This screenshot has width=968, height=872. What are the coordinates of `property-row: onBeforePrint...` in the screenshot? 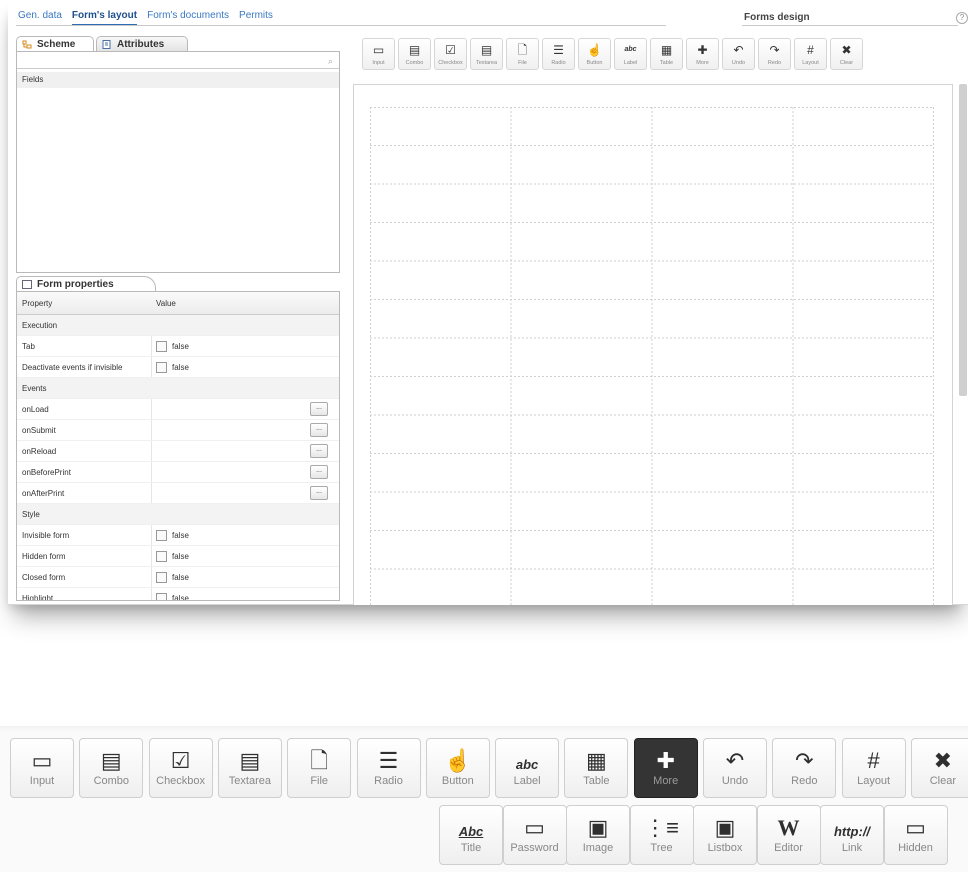 It's located at (178, 472).